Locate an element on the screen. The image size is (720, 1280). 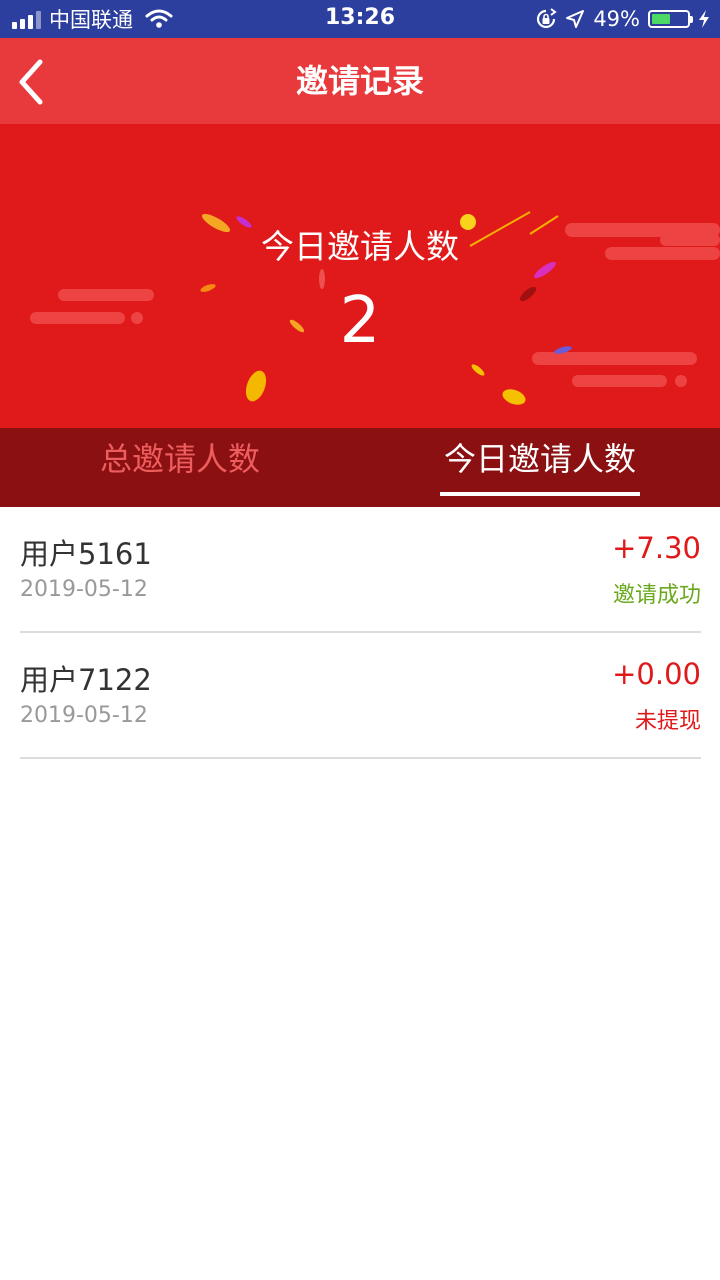
record-user: 用户5161 is located at coordinates (86, 554).